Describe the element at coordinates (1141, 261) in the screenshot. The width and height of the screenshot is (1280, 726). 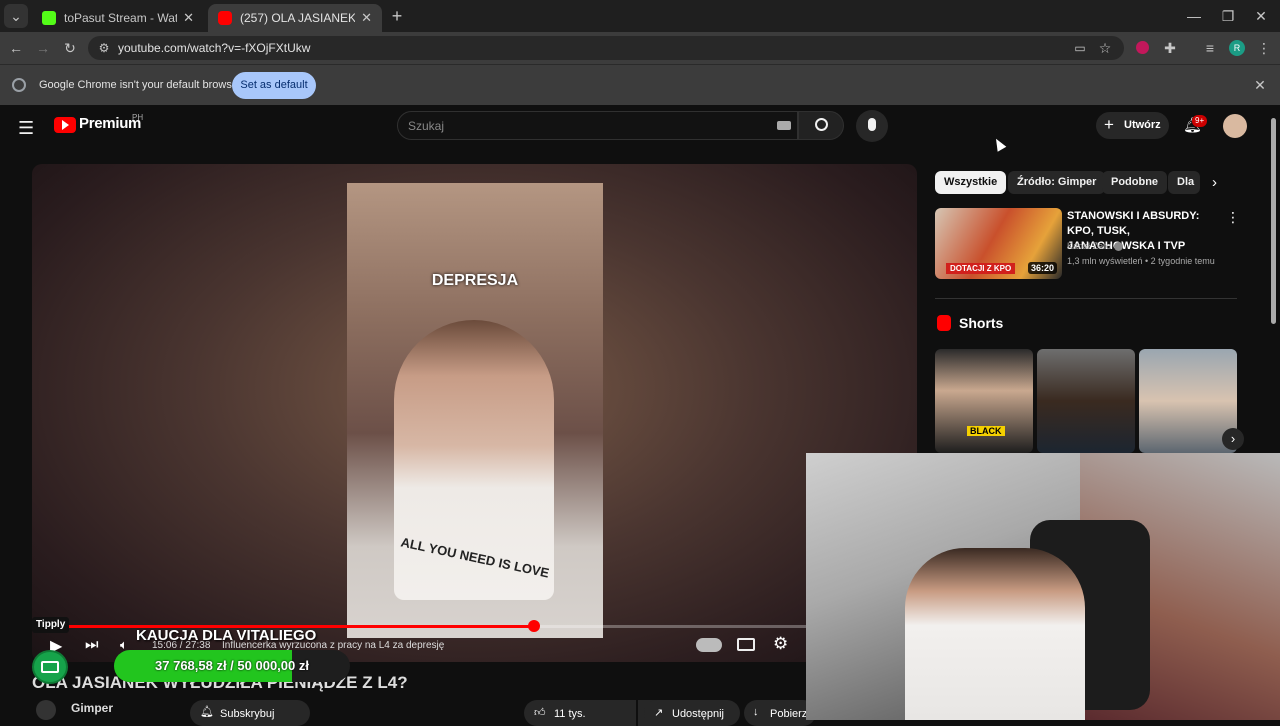
I see `recommended-meta: 1,3 mln wyświetleń • 2 tygodnie temu` at that location.